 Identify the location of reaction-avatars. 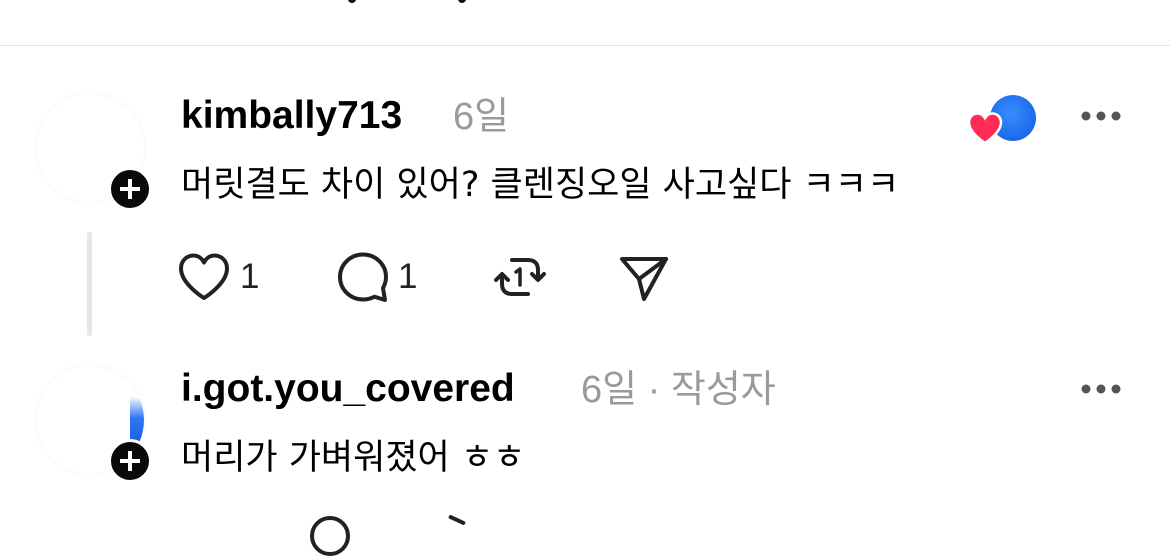
(1003, 119).